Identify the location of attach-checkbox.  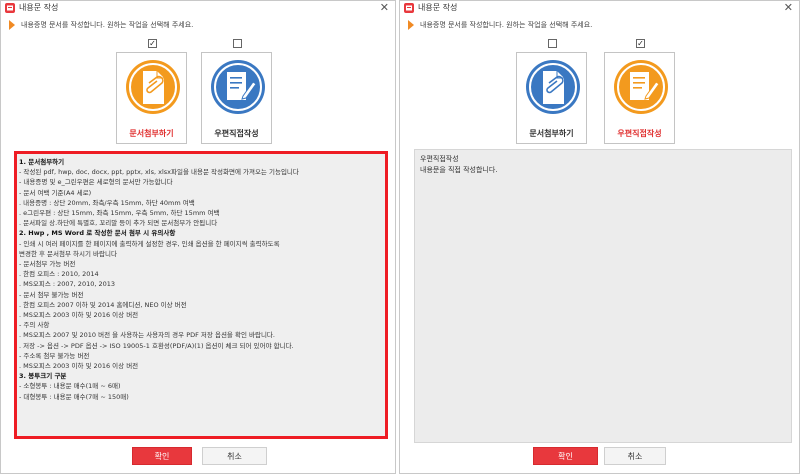
(552, 43).